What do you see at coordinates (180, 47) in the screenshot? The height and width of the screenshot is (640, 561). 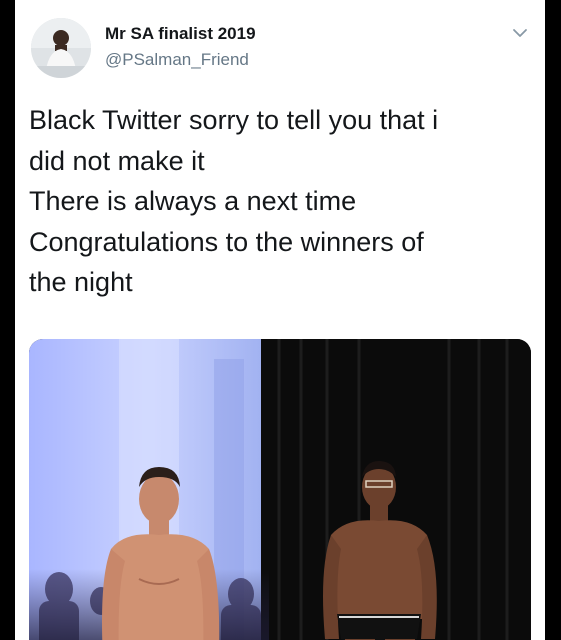 I see `author-names: Mr SA finalist 2019 @PSalman_Friend` at bounding box center [180, 47].